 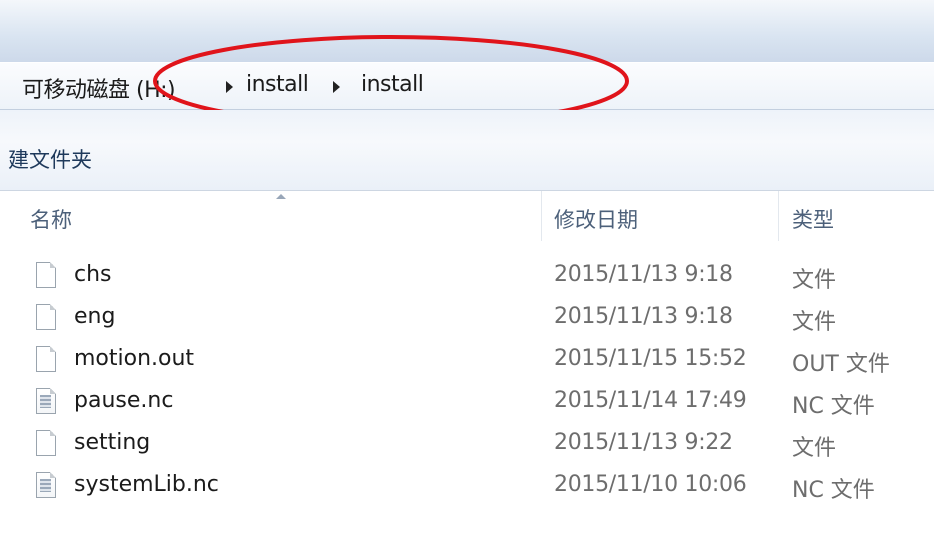 What do you see at coordinates (467, 86) in the screenshot?
I see `address-bar: 可移动磁盘 (H:) install install` at bounding box center [467, 86].